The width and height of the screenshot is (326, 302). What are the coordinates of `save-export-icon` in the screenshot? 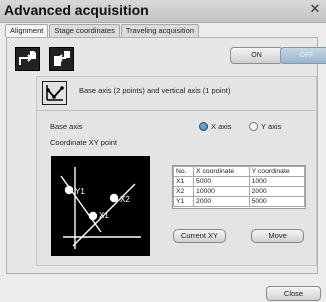 It's located at (27, 59).